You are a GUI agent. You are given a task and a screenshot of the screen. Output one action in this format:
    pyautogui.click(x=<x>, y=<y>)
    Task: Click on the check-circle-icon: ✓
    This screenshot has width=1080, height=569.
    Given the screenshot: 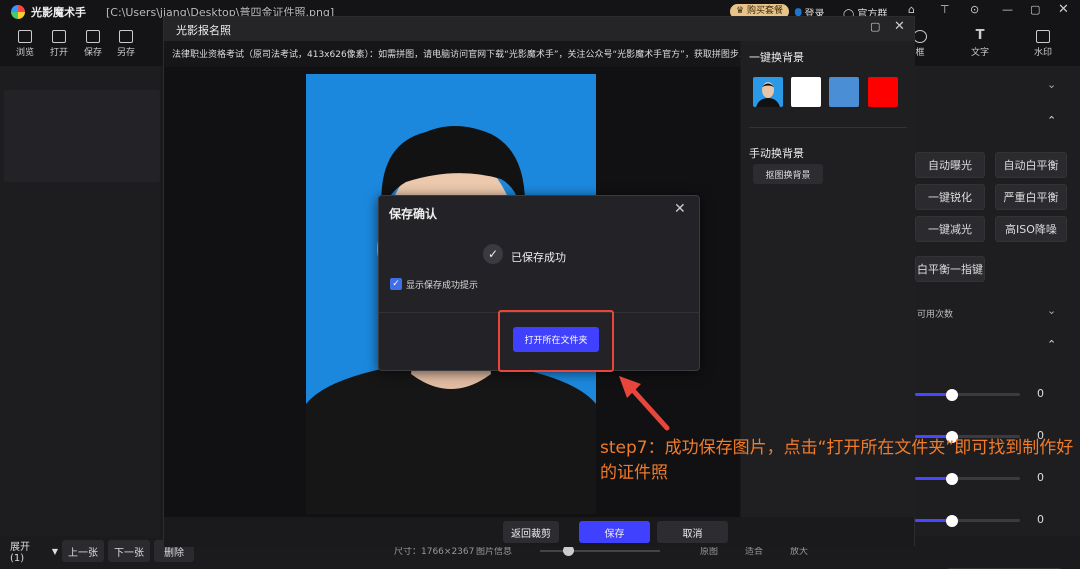 What is the action you would take?
    pyautogui.click(x=493, y=254)
    